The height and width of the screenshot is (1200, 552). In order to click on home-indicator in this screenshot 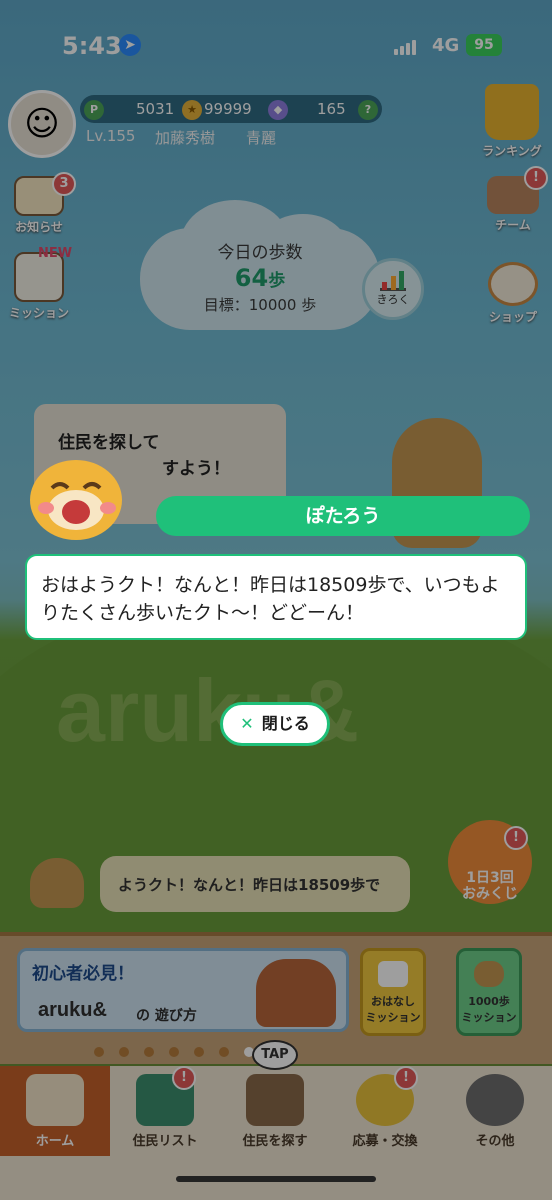, I will do `click(276, 1179)`.